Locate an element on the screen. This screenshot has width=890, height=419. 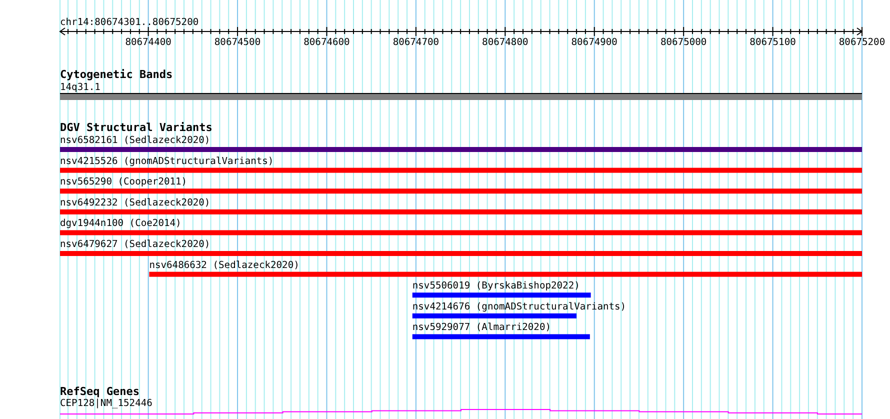
tick-label: 80674900 is located at coordinates (594, 42).